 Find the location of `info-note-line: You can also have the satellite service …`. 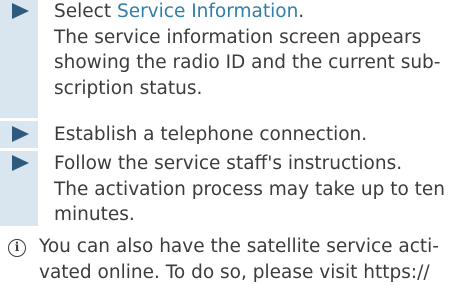

info-note-line: You can also have the satellite service … is located at coordinates (251, 247).